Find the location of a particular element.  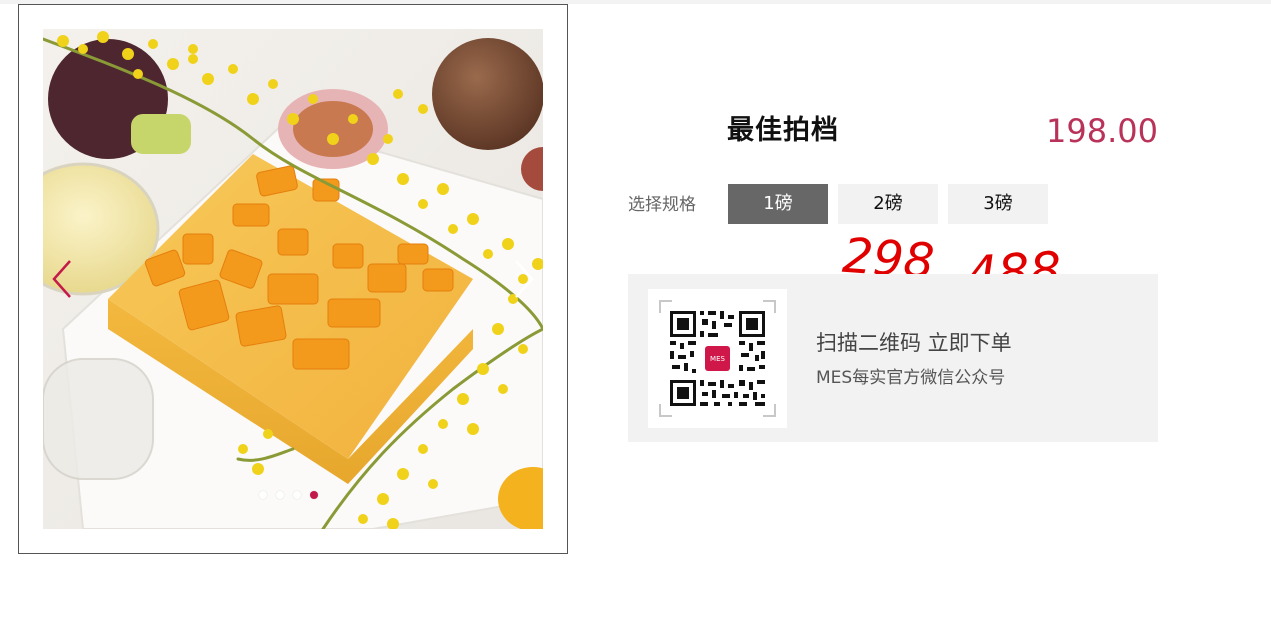

product-price: 198.00 is located at coordinates (1102, 131).